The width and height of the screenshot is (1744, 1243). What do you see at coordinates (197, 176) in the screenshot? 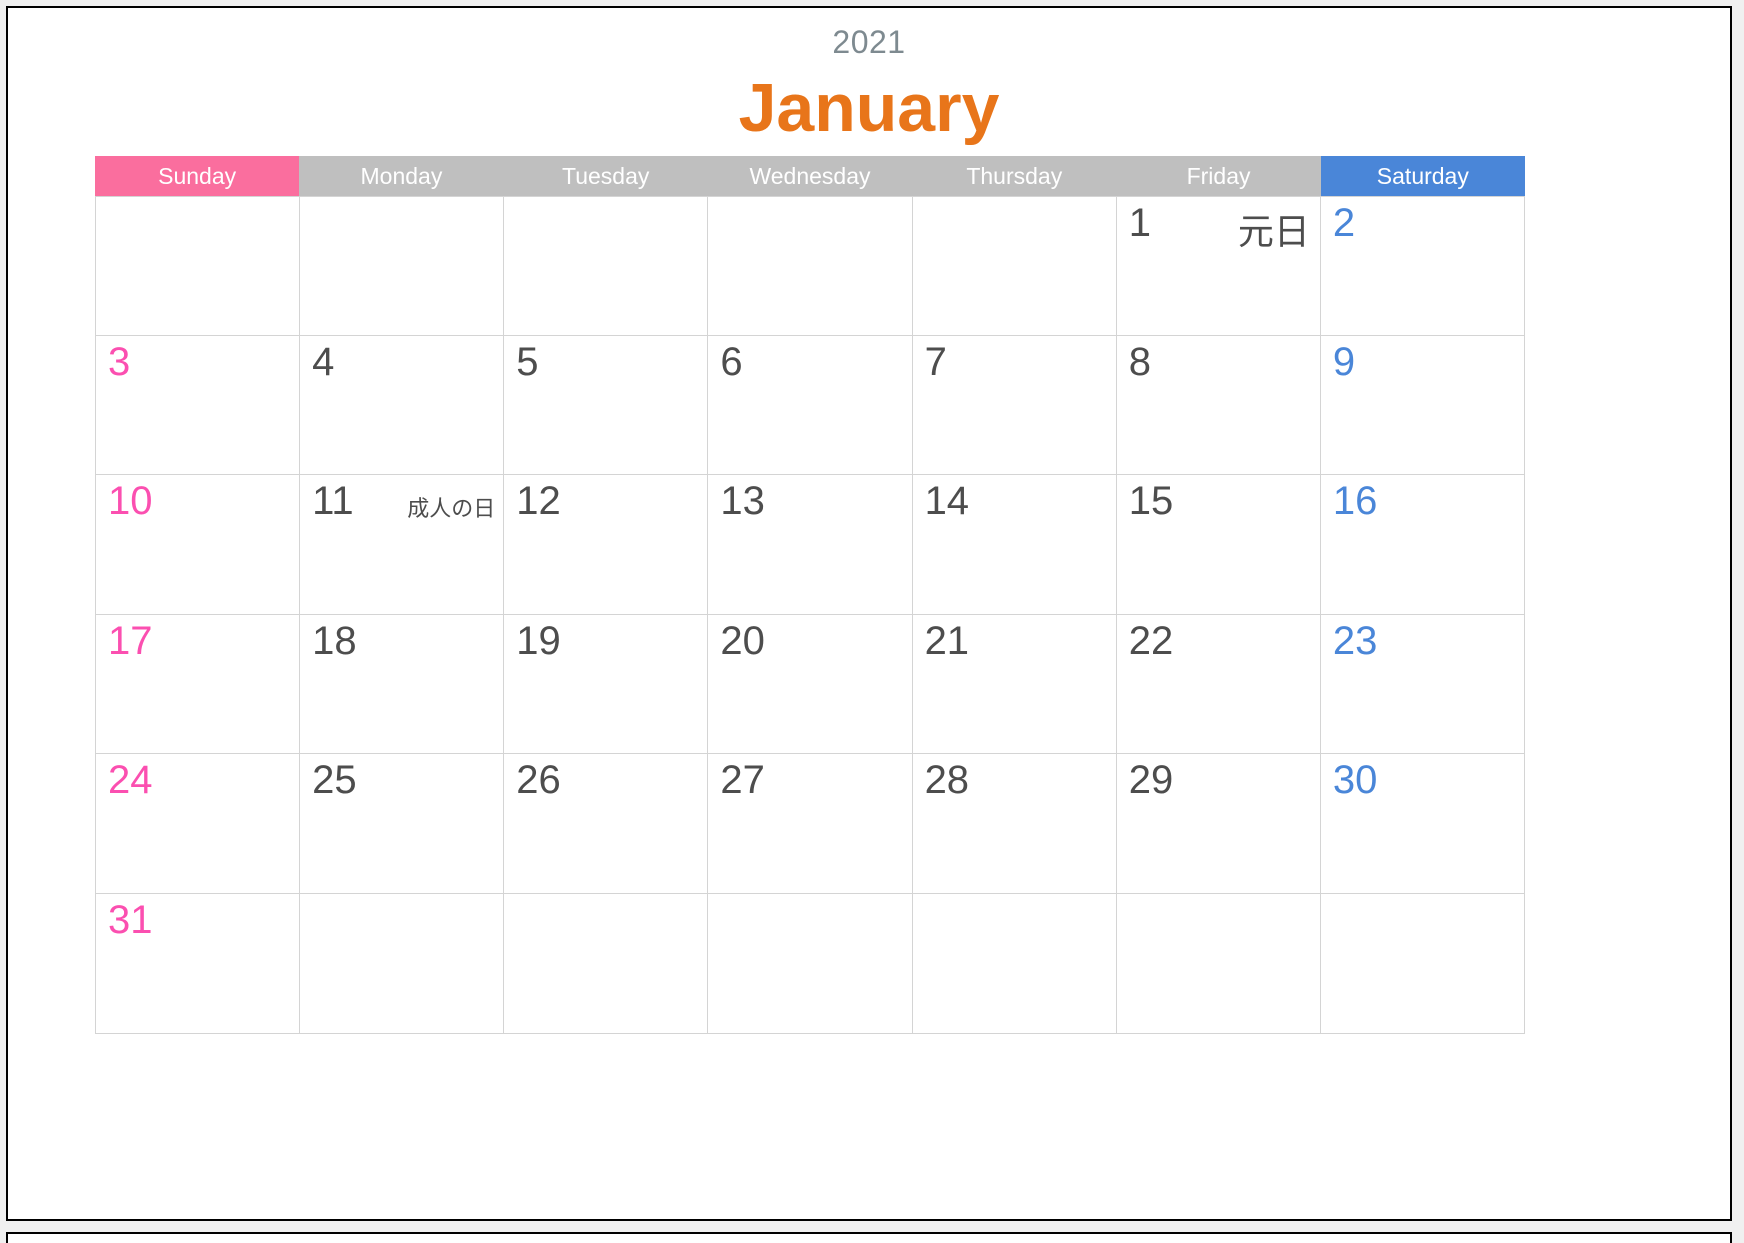
I see `day-of-week-header-sunday: Sunday` at bounding box center [197, 176].